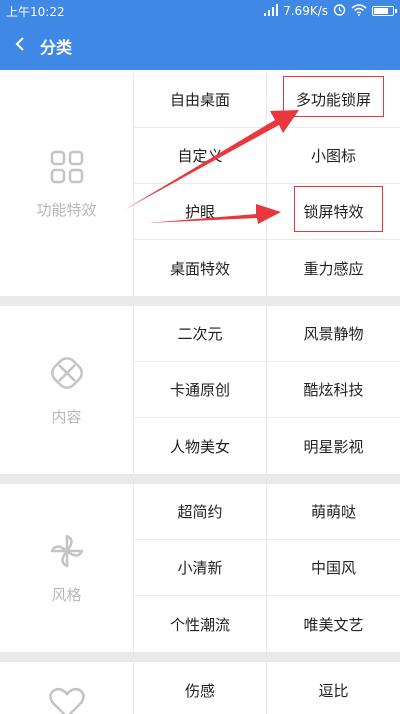 The height and width of the screenshot is (714, 400). Describe the element at coordinates (333, 568) in the screenshot. I see `tag-chinese-style: 中国风` at that location.